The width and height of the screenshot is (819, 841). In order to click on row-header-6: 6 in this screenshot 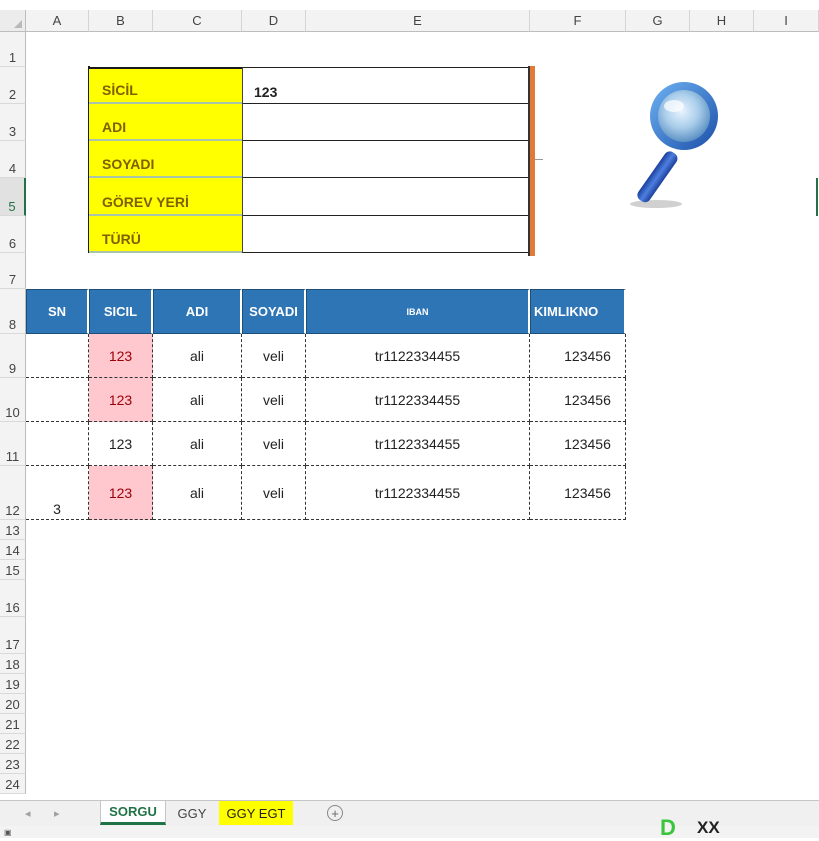, I will do `click(13, 234)`.